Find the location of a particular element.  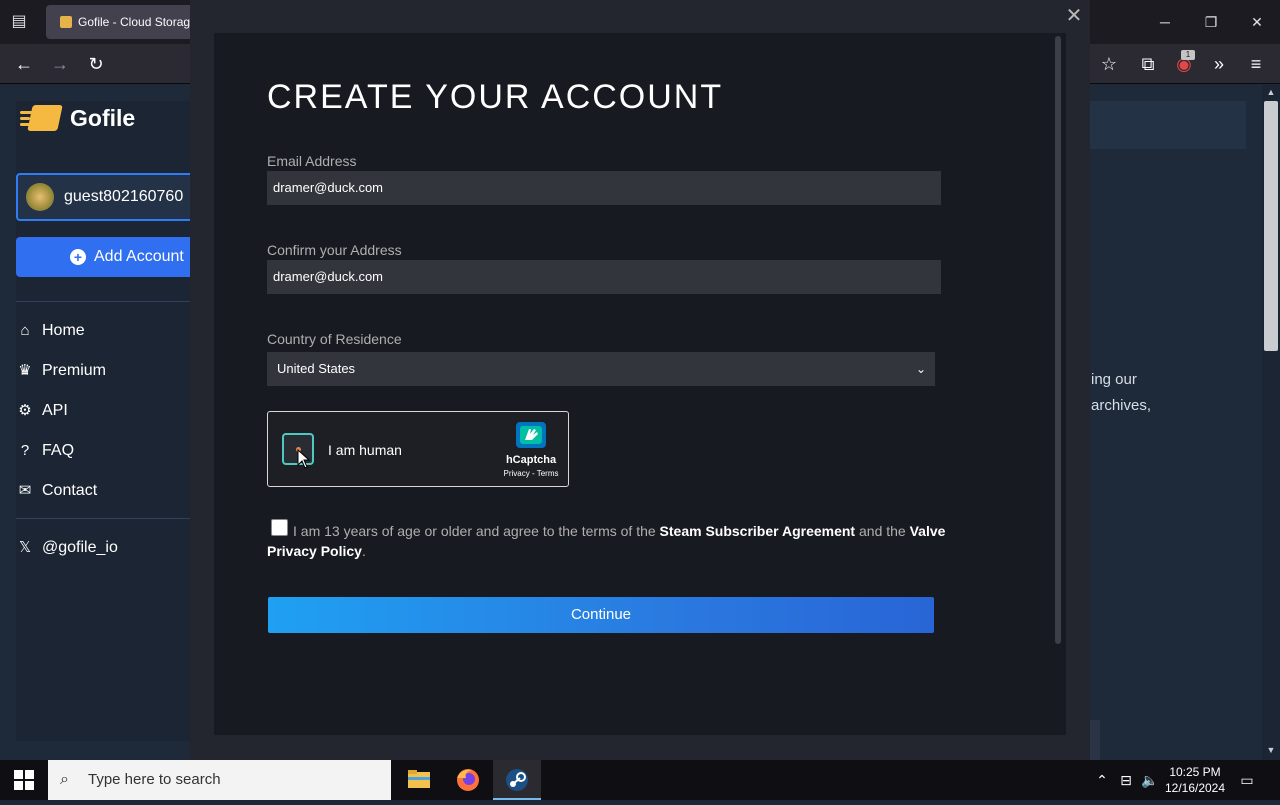

steam-subscriber-agreement-link: Steam Subscriber Agreement is located at coordinates (758, 531).